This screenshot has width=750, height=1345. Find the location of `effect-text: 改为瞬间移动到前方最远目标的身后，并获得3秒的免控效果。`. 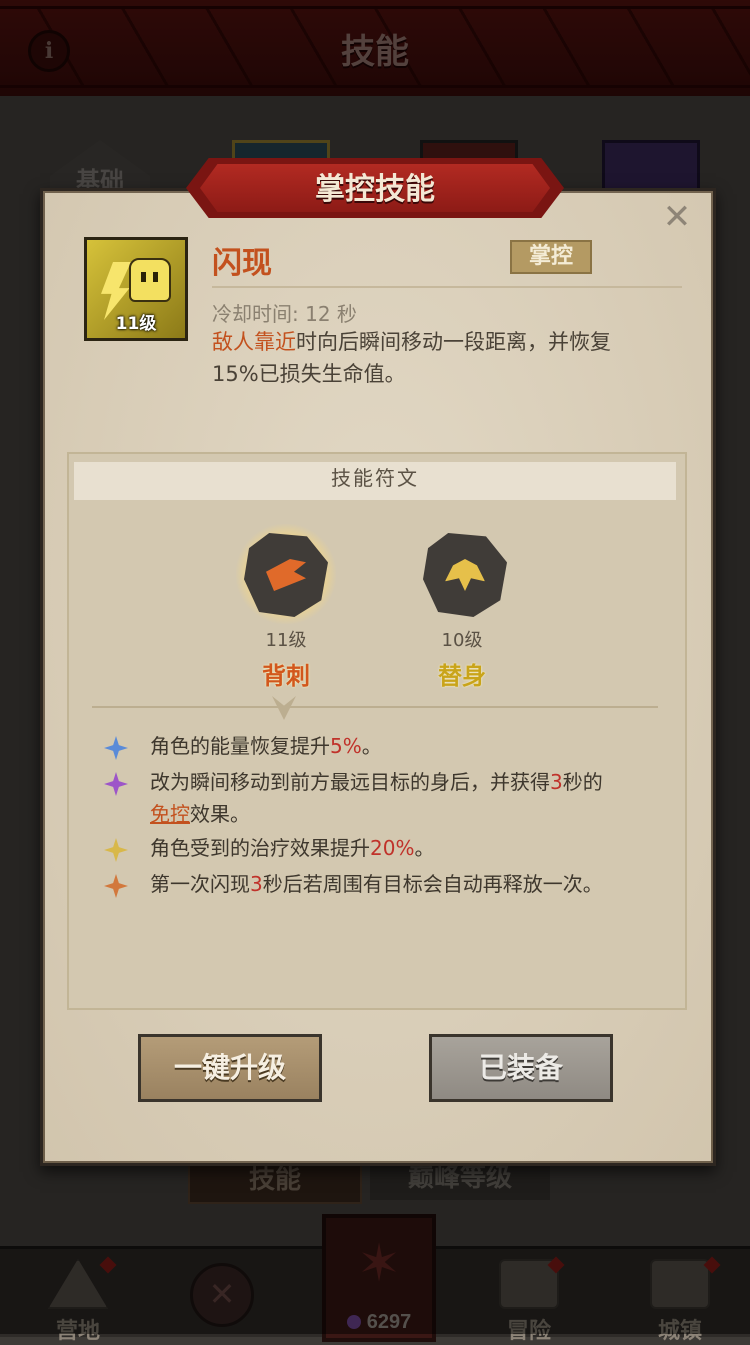

effect-text: 改为瞬间移动到前方最远目标的身后，并获得3秒的免控效果。 is located at coordinates (397, 798).